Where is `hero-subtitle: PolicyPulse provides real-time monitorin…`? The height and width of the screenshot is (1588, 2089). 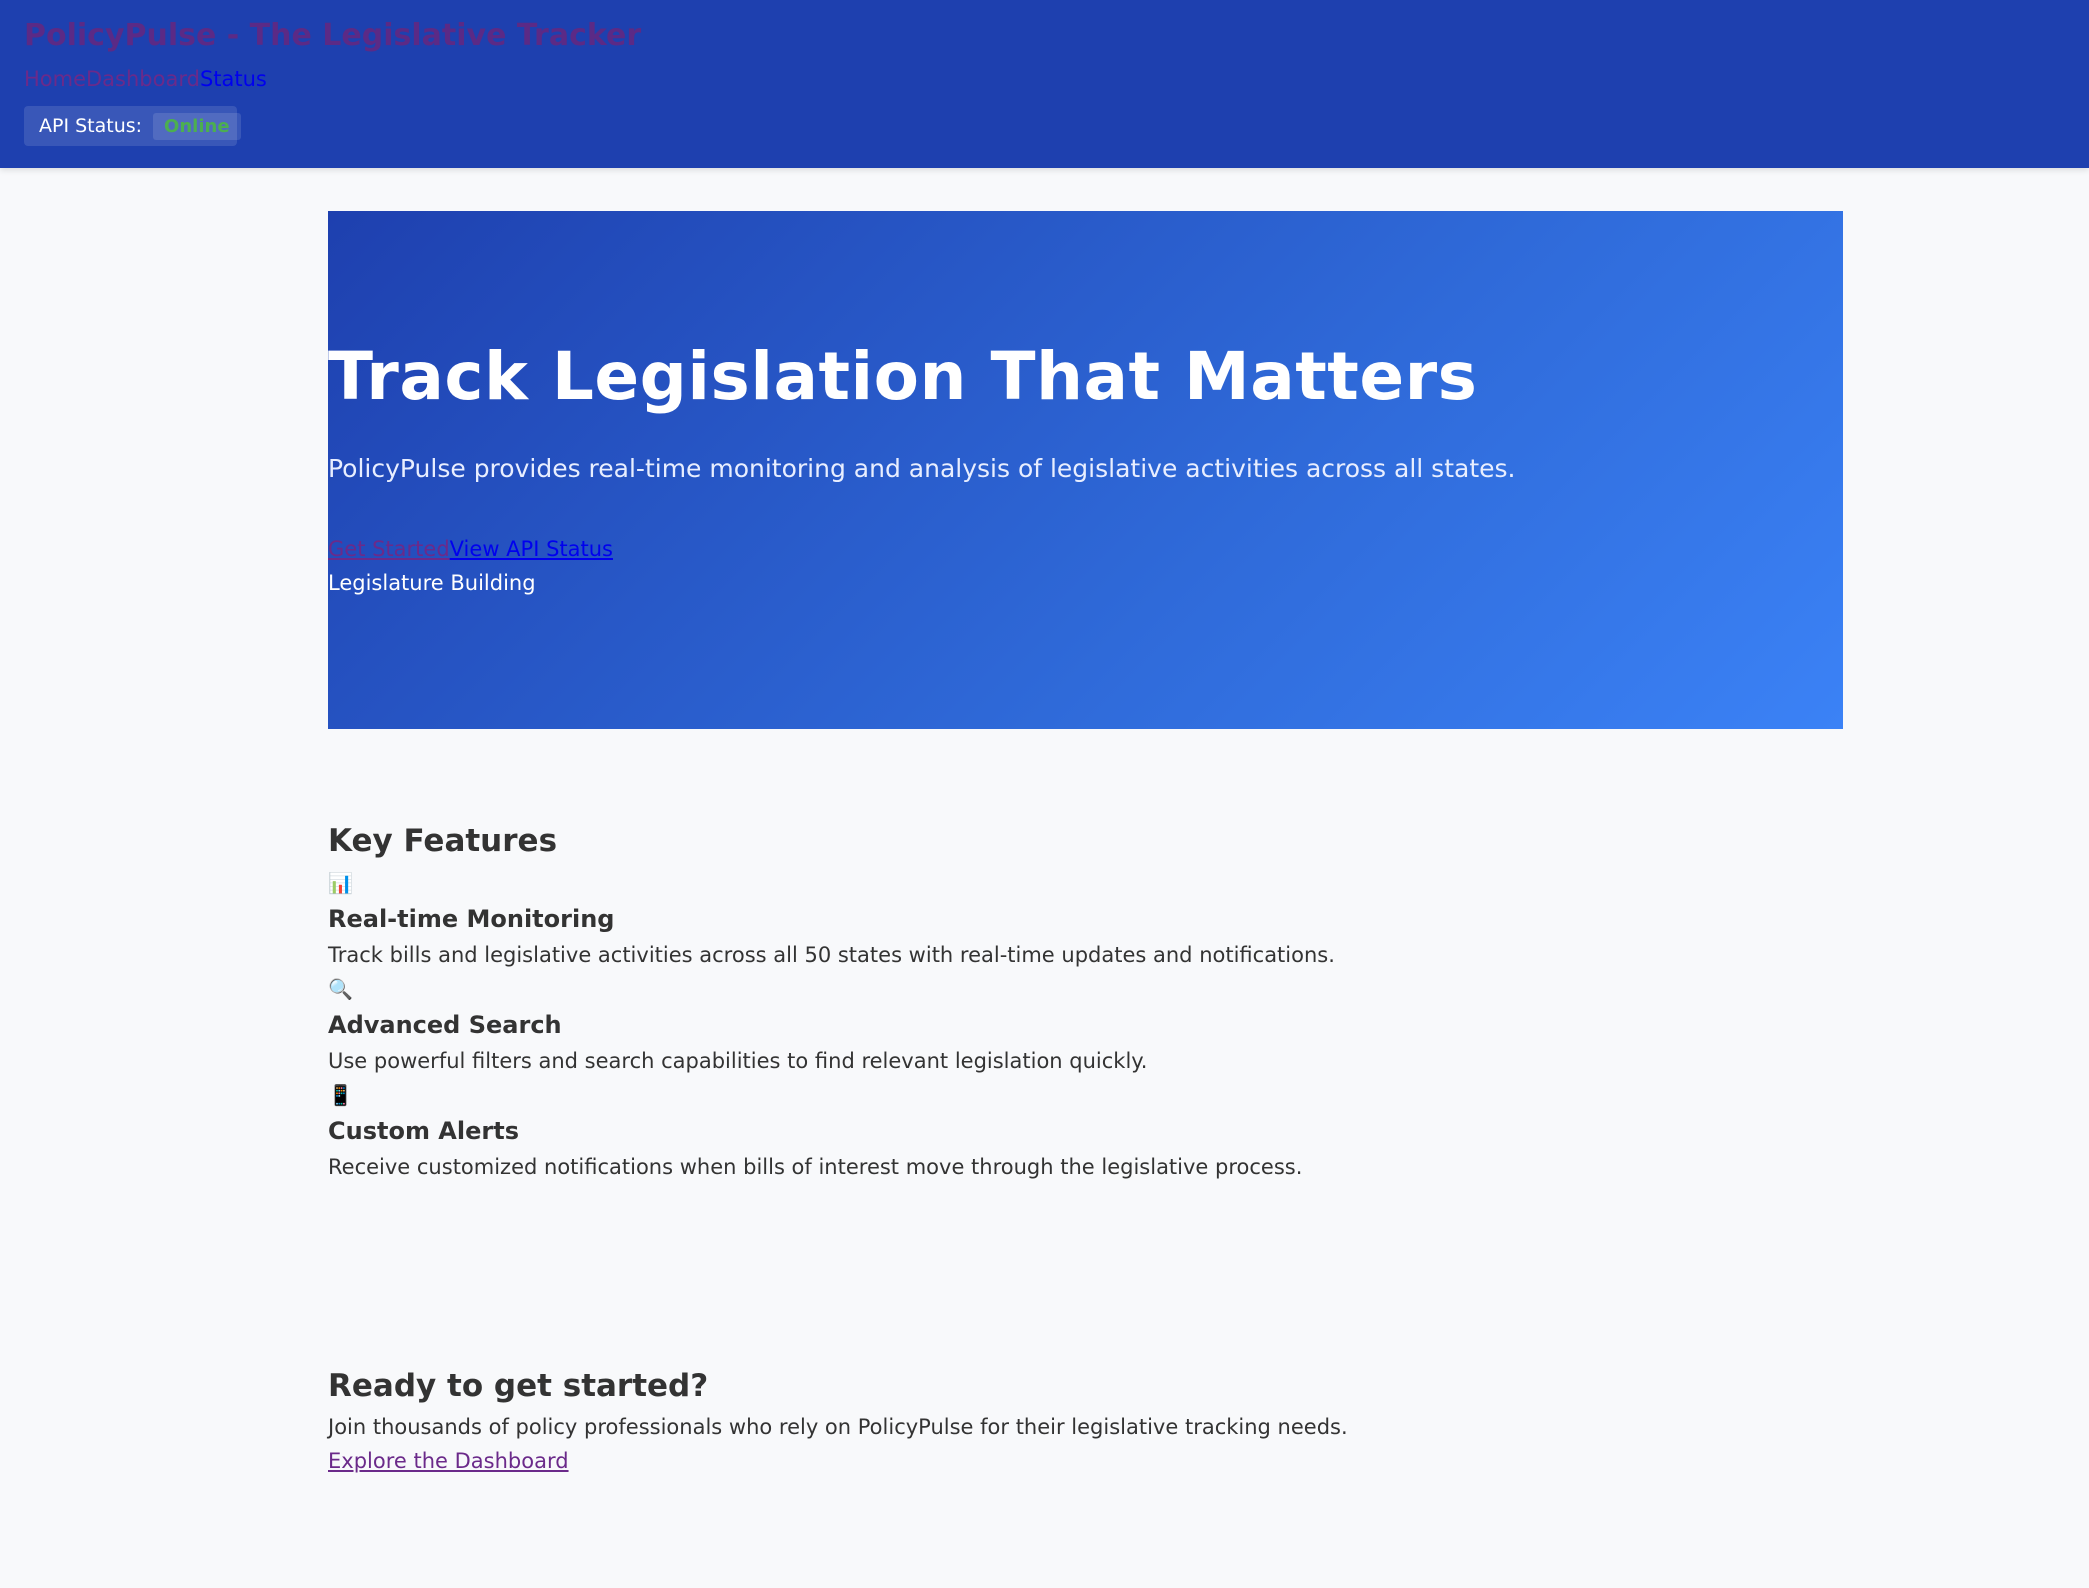 hero-subtitle: PolicyPulse provides real-time monitorin… is located at coordinates (922, 468).